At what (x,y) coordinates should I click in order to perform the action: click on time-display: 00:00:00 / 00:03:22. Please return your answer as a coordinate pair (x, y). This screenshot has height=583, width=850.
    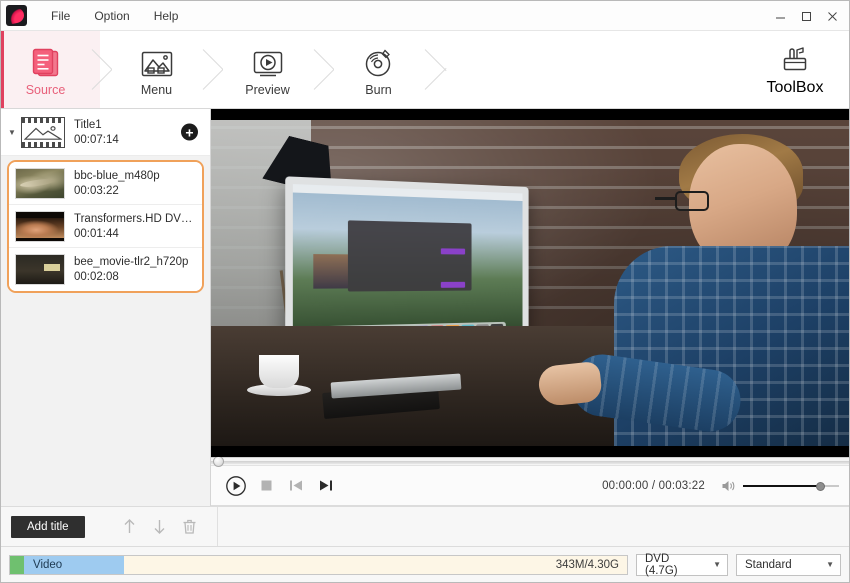
    Looking at the image, I should click on (653, 485).